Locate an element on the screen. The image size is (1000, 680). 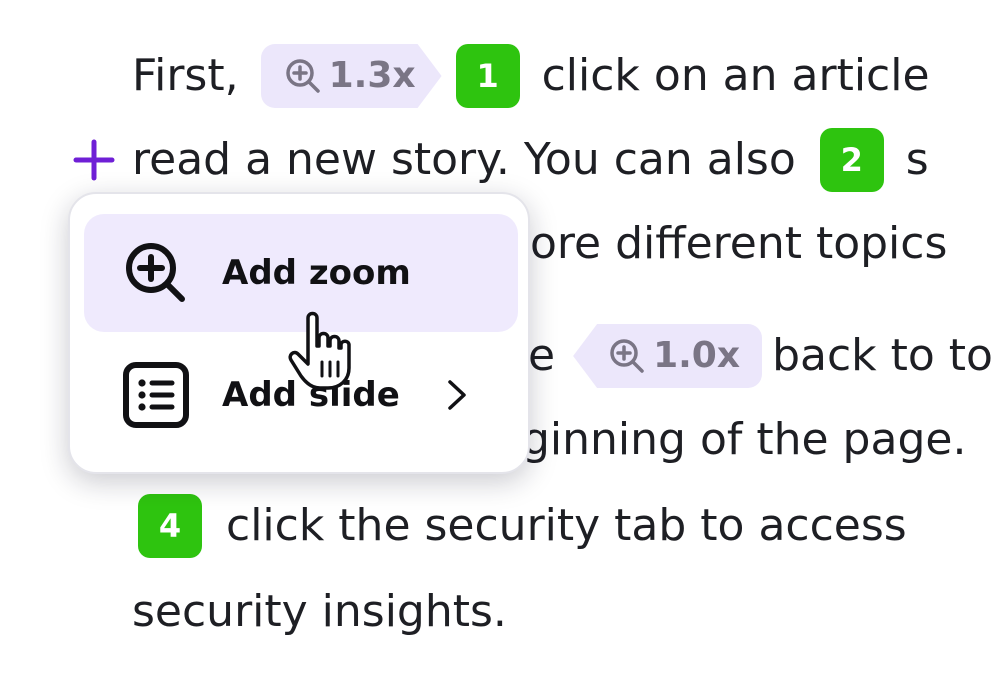
text-line-3: ore different topics is located at coordinates (738, 244).